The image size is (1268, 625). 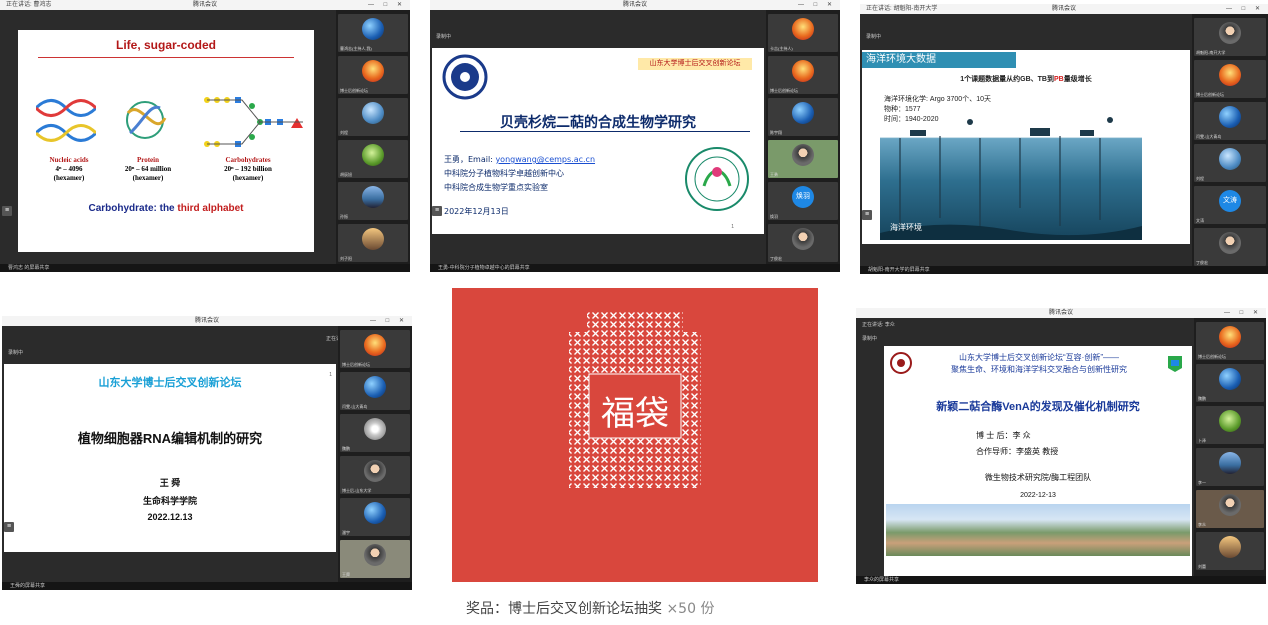 I want to click on participant-list: 卡吉(主持人) 博士后创新论坛 陈宇翔 王勇 焕羽 焕羽 丁俊宏, so click(x=803, y=141).